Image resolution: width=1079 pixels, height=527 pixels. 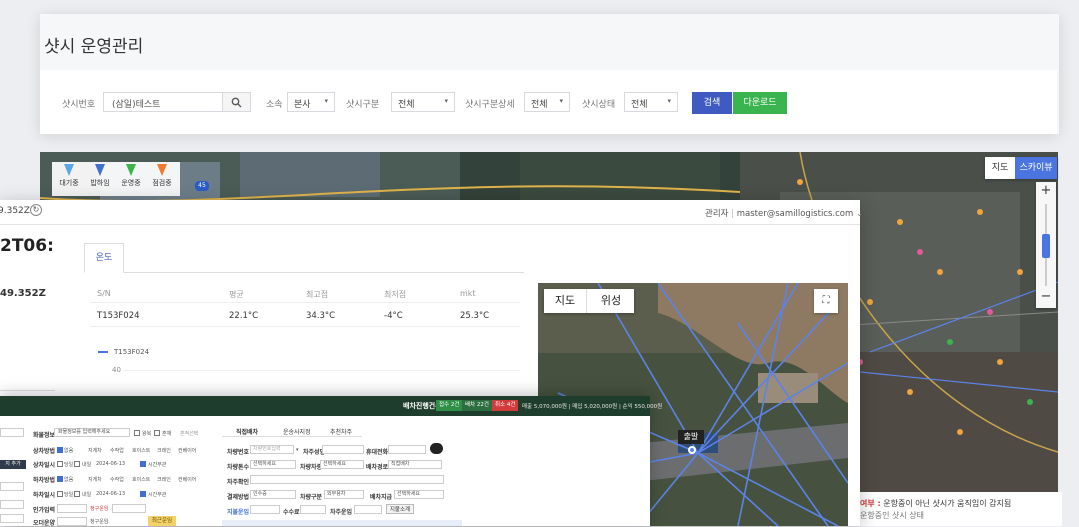 What do you see at coordinates (143, 464) in the screenshot?
I see `load-time-any-checkbox` at bounding box center [143, 464].